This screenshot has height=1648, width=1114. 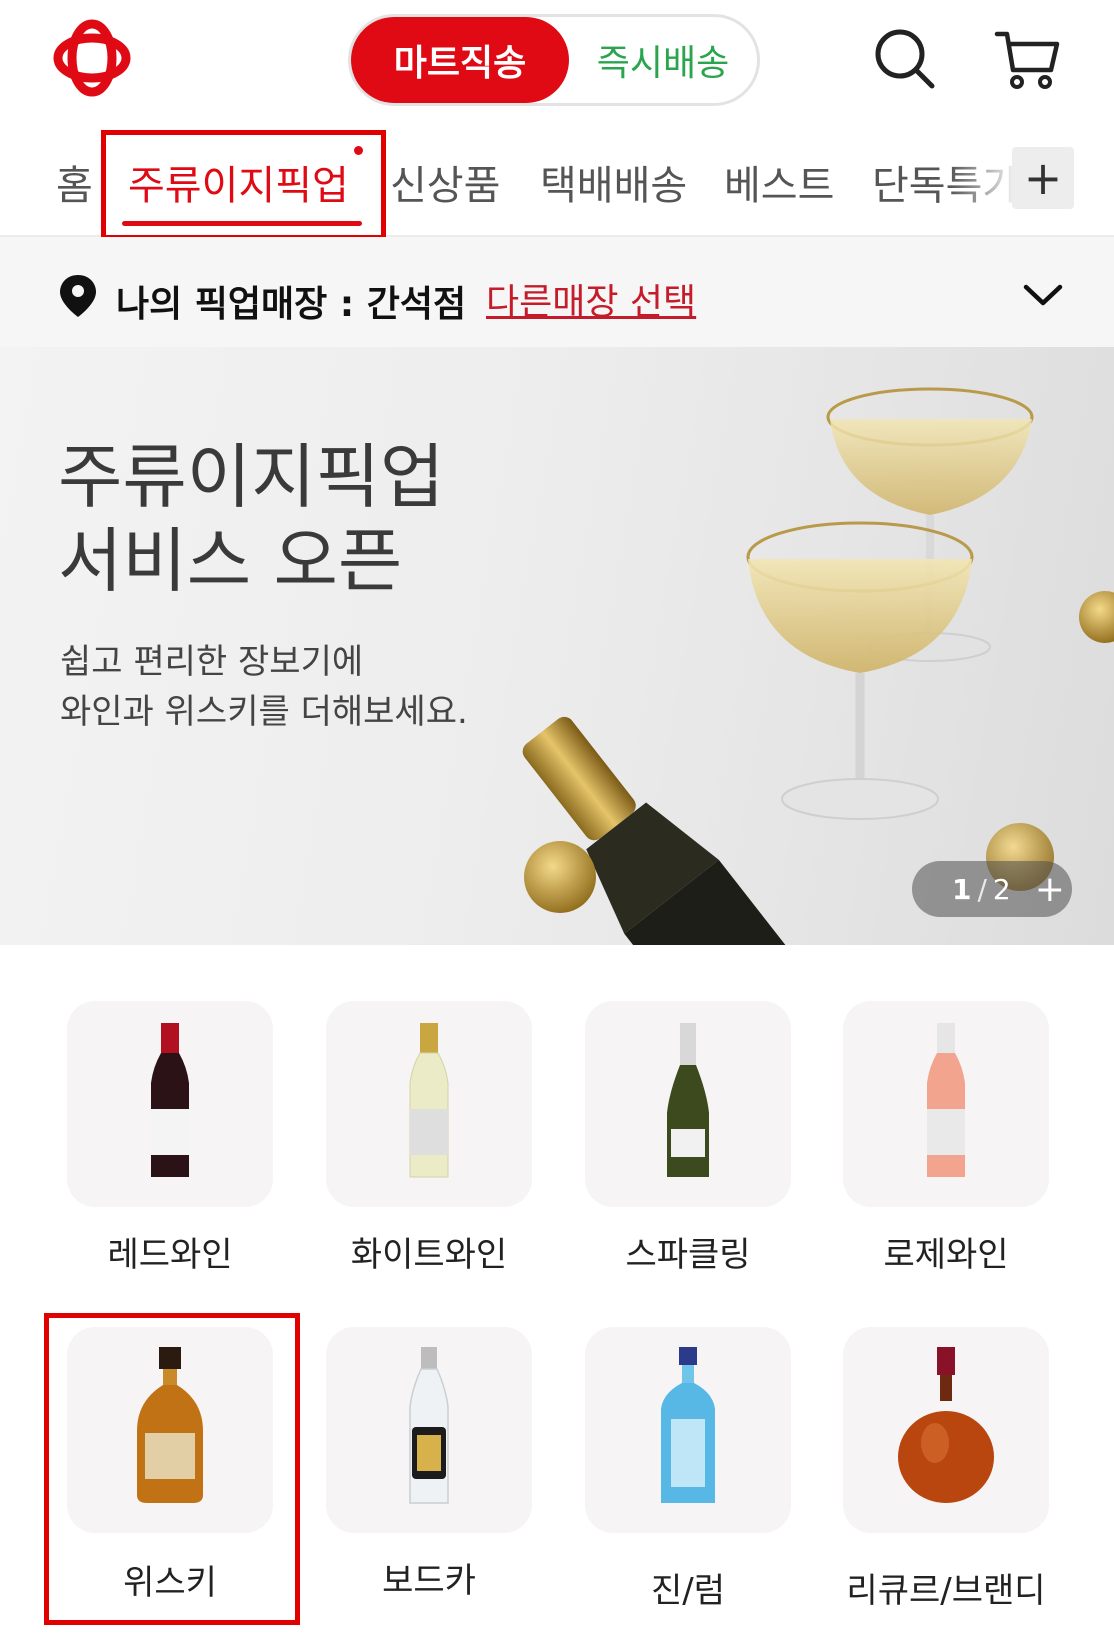 I want to click on category-white-wine: 화이트와인, so click(x=429, y=1138).